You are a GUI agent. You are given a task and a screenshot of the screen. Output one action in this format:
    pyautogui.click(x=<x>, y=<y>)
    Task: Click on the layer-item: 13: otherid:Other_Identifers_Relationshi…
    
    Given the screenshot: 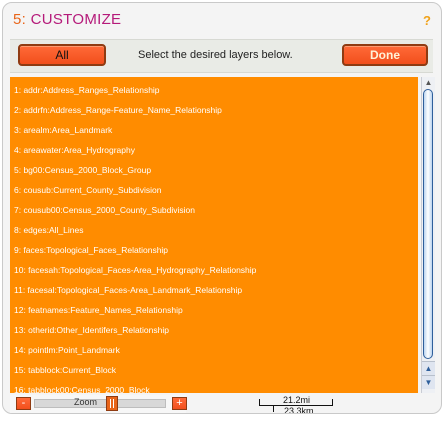 What is the action you would take?
    pyautogui.click(x=91, y=330)
    